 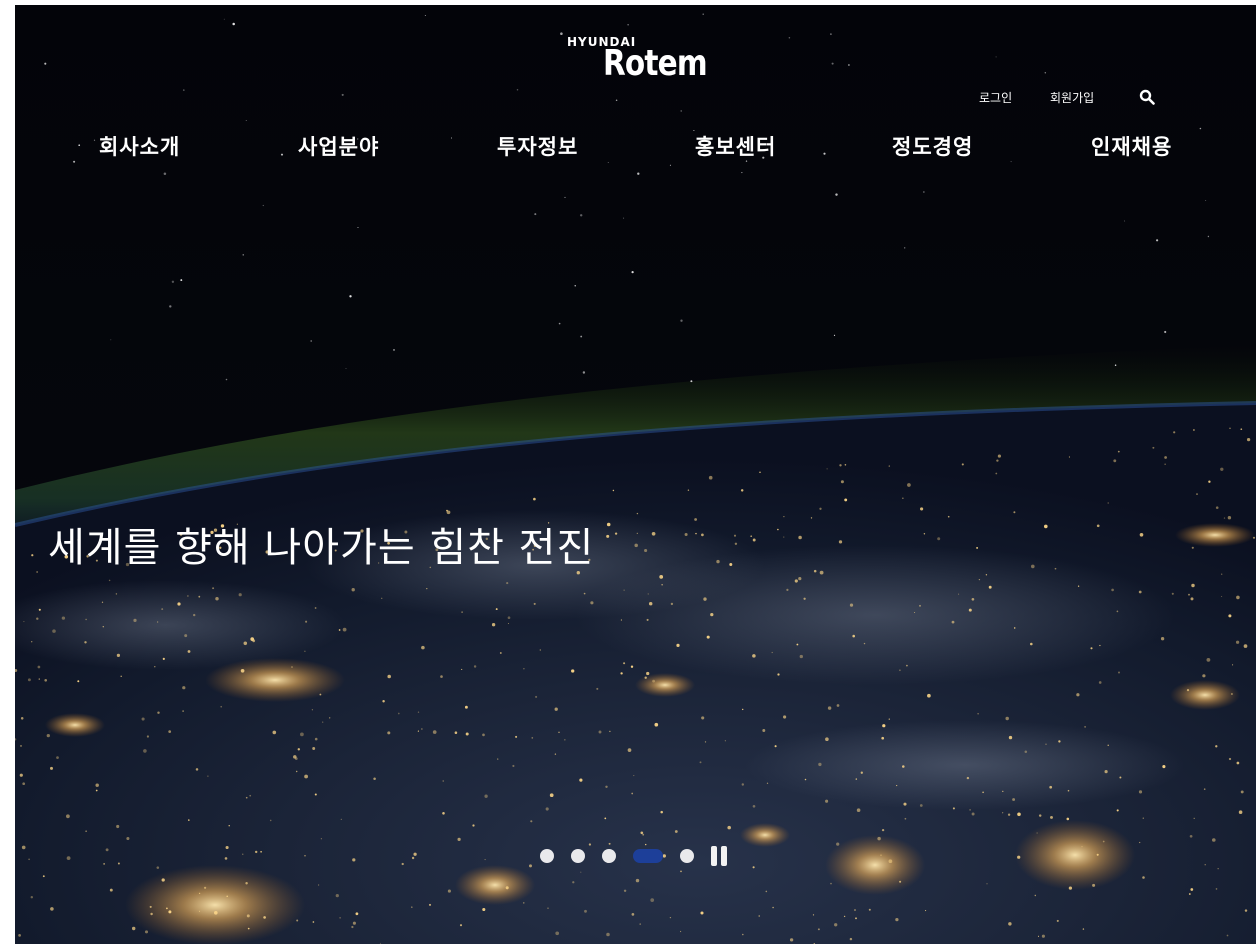 I want to click on slider-dot-active, so click(x=648, y=856).